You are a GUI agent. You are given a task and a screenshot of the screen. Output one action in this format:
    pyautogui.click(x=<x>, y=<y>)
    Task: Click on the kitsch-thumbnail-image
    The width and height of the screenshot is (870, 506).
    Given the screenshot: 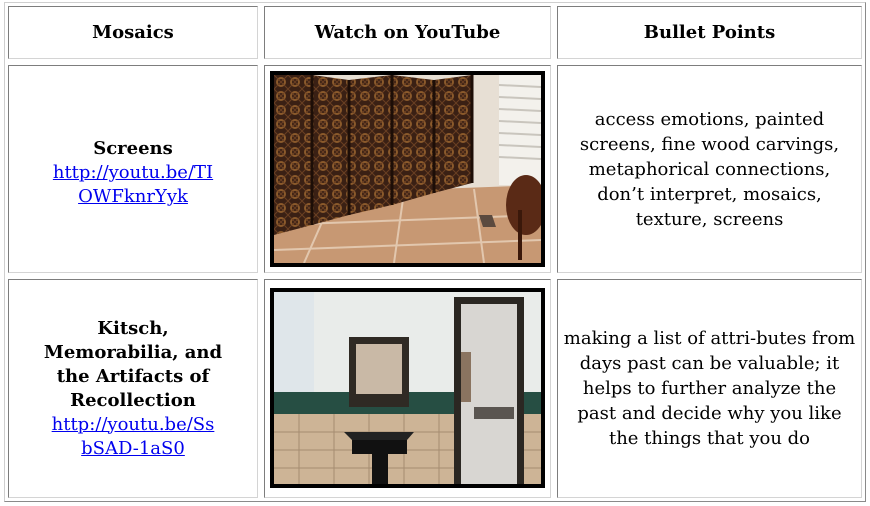 What is the action you would take?
    pyautogui.click(x=407, y=388)
    